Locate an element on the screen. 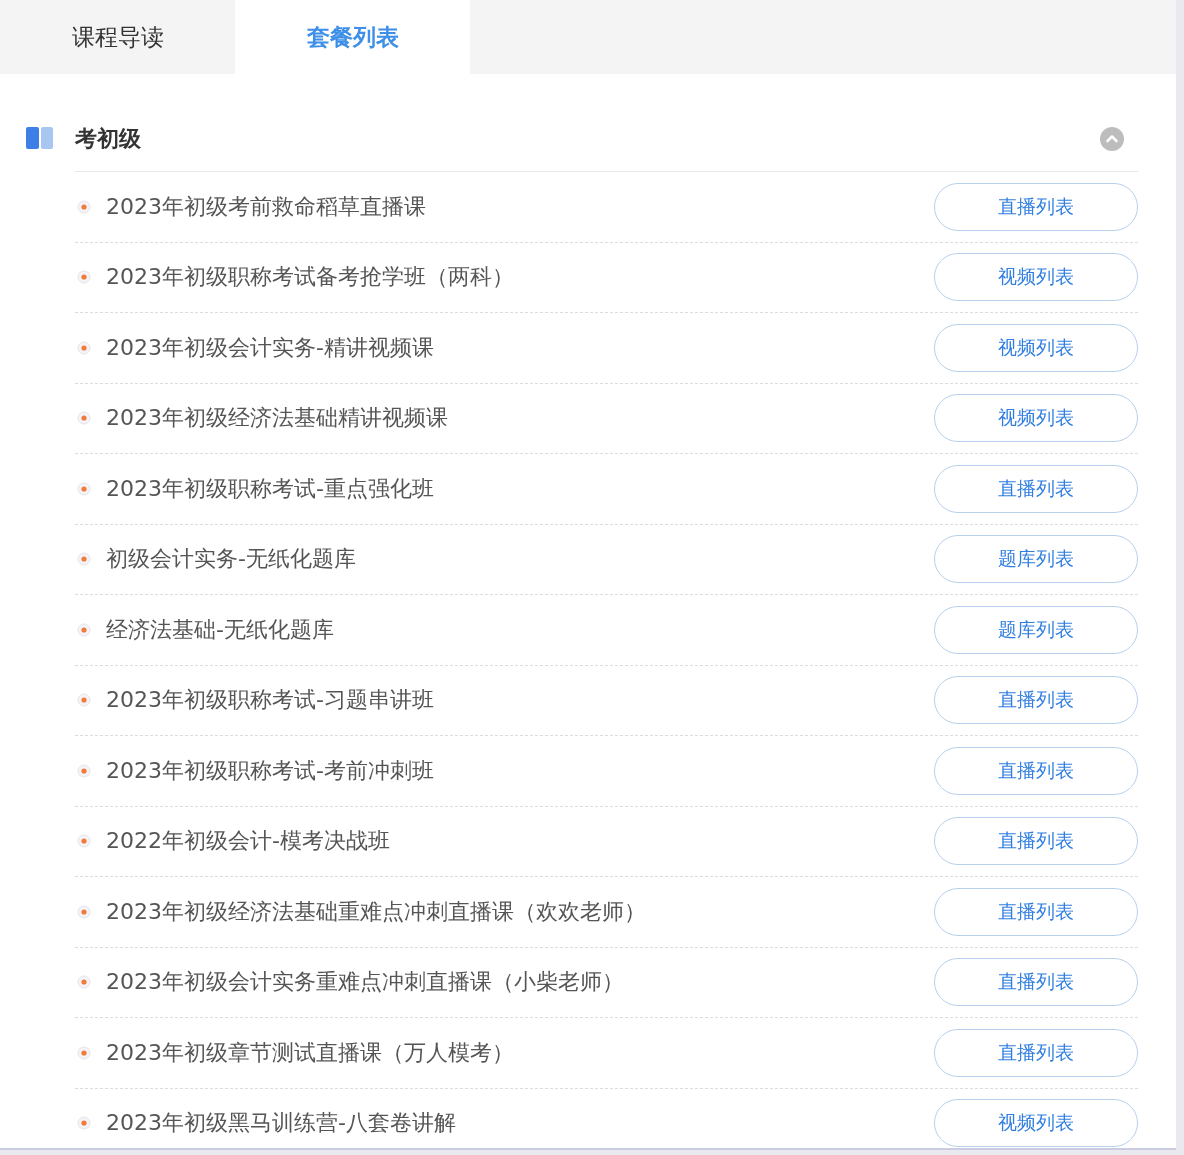  course-title: 2023年初级经济法基础精讲视频课 is located at coordinates (277, 418).